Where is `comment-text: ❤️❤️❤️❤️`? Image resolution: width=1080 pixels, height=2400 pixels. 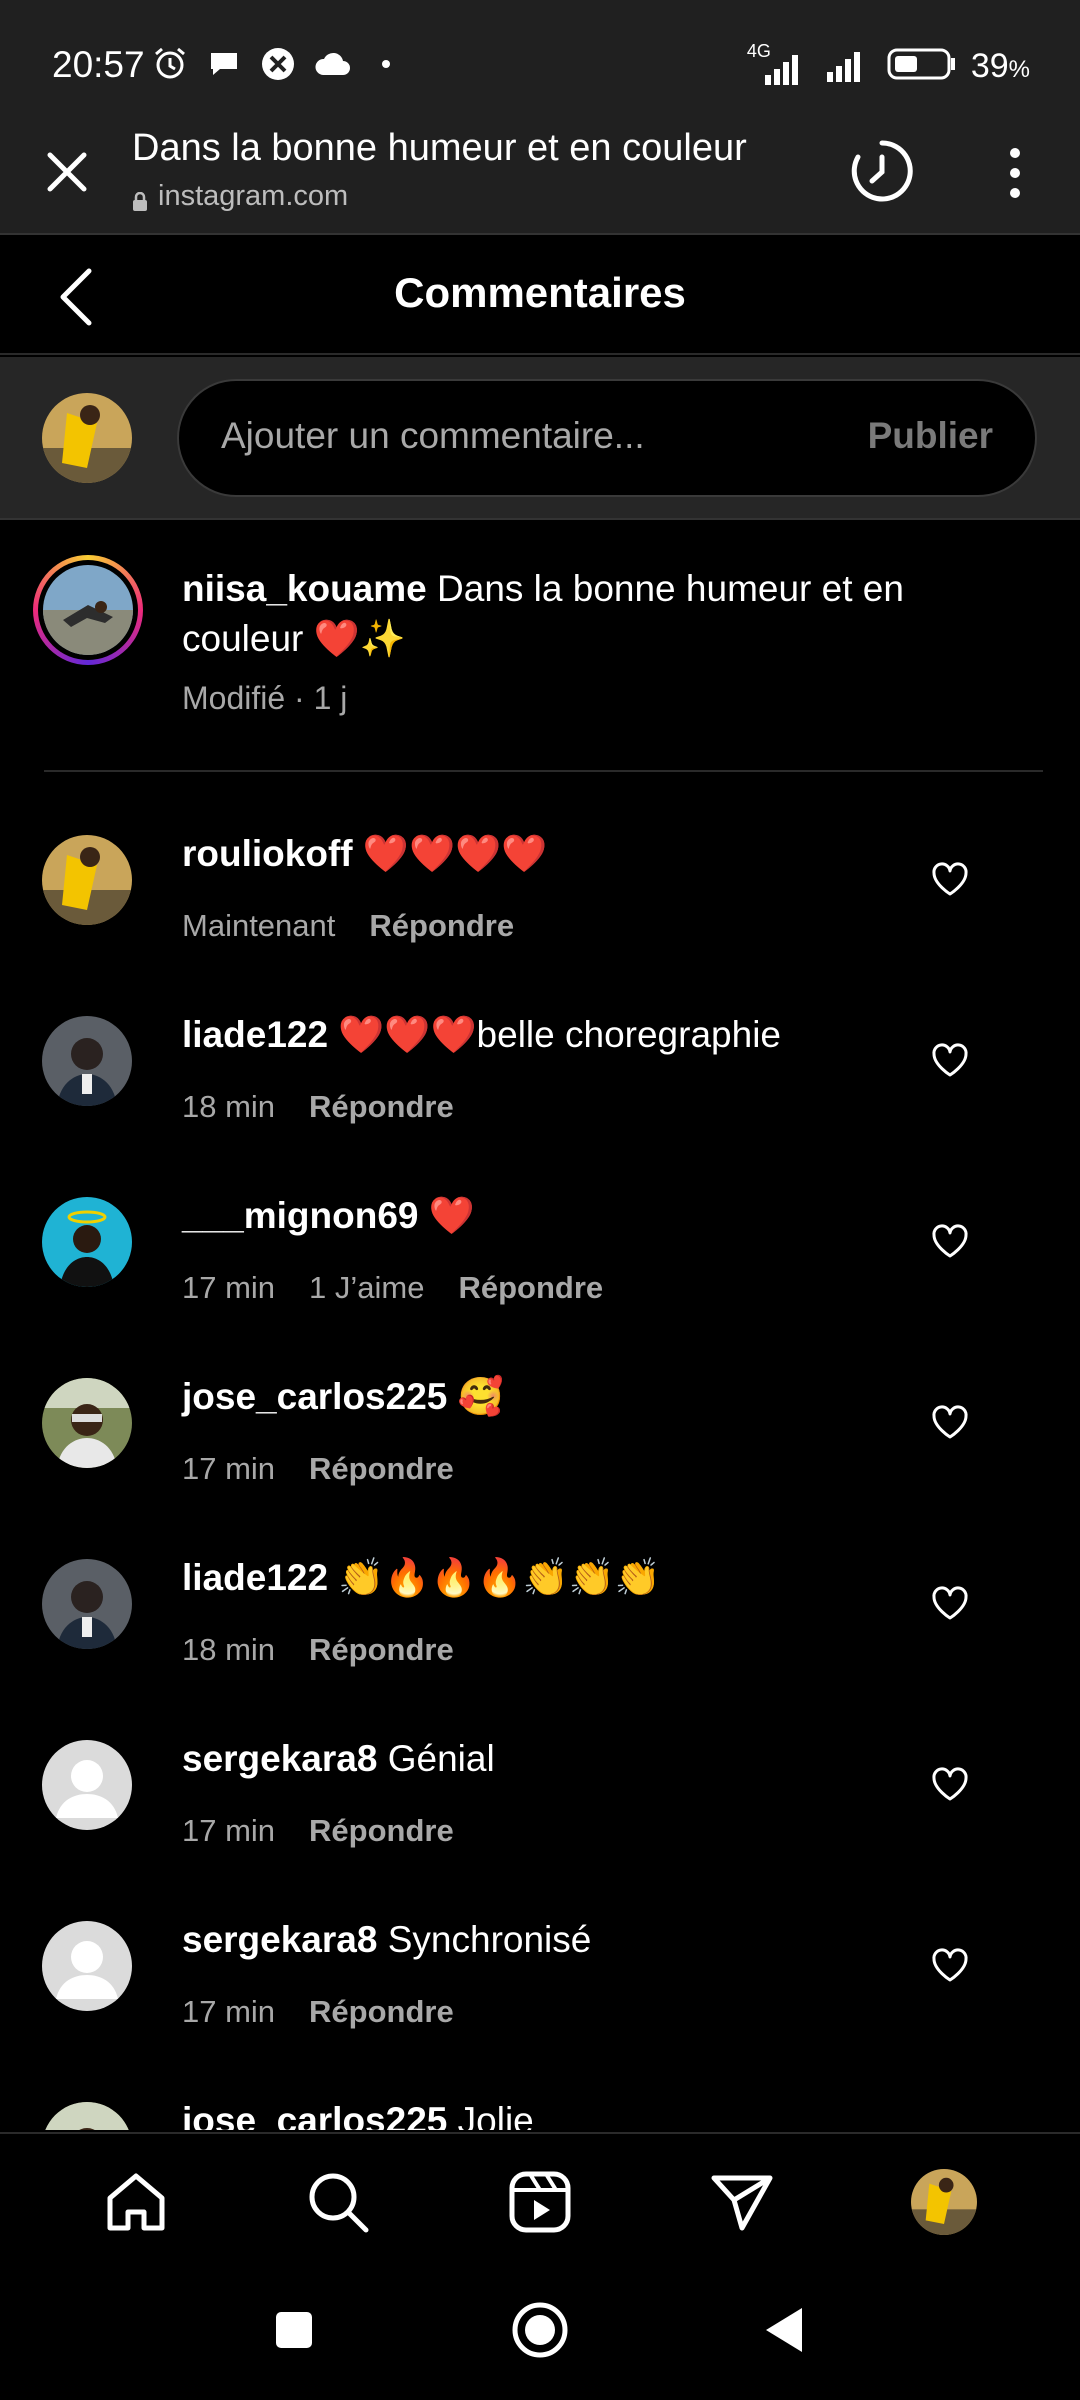
comment-text: ❤️❤️❤️❤️ is located at coordinates (455, 853).